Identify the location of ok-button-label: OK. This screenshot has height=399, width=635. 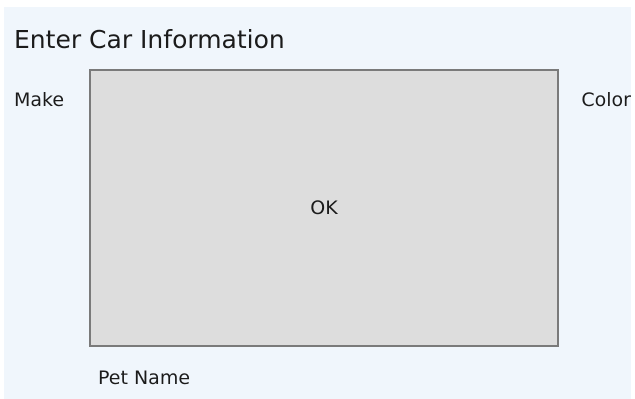
(324, 208).